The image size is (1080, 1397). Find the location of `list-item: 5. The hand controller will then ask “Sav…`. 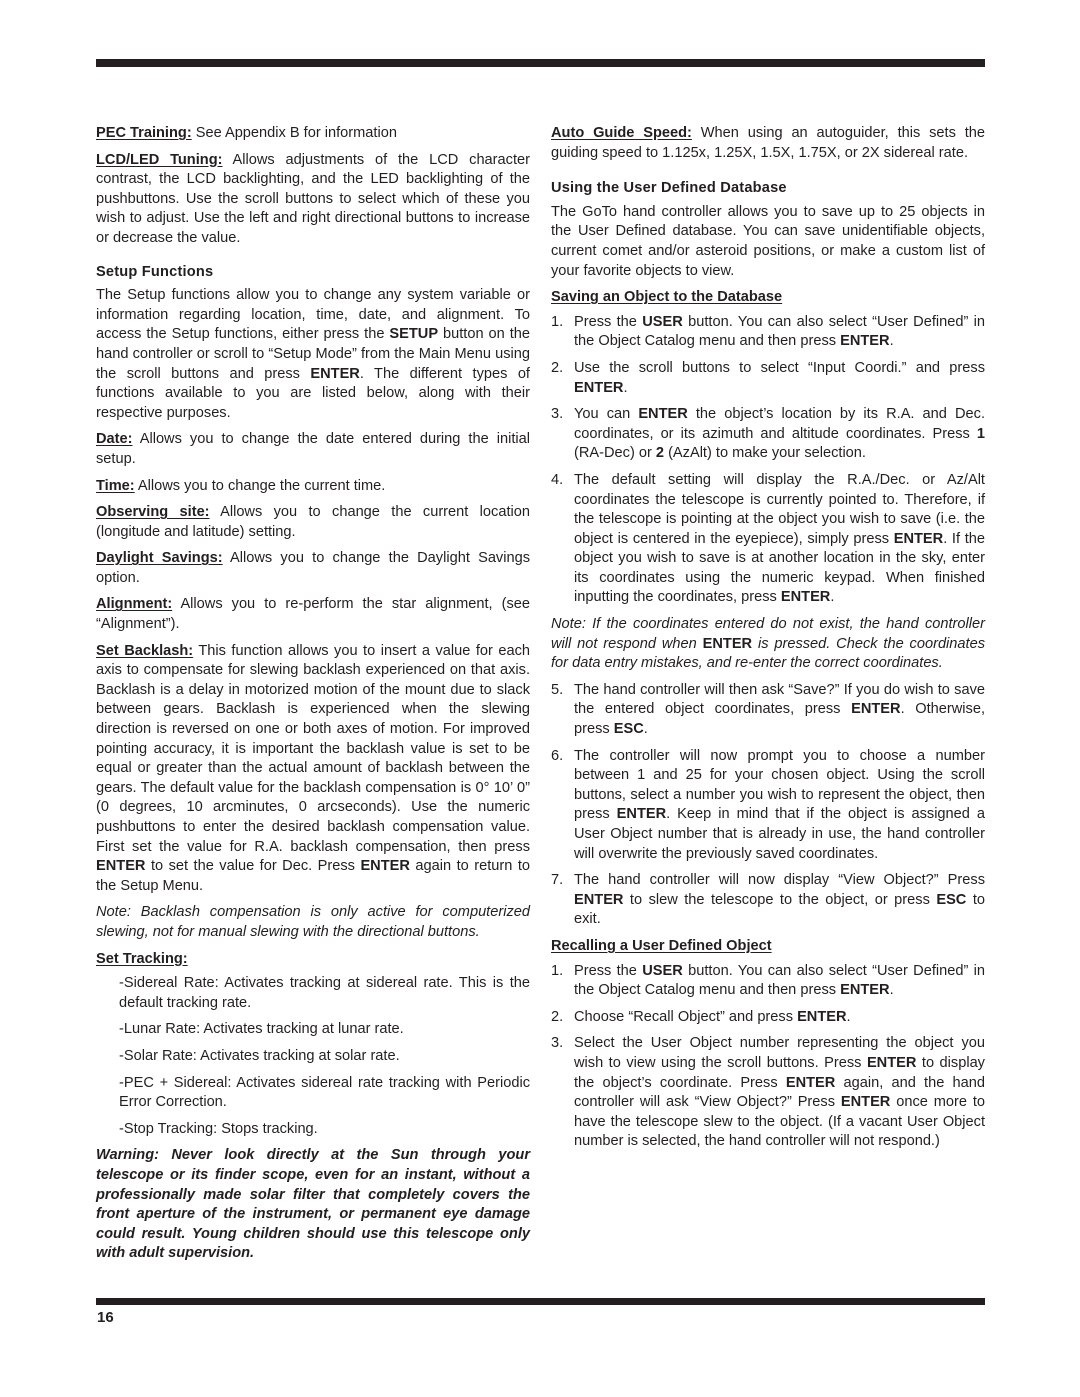

list-item: 5. The hand controller will then ask “Sav… is located at coordinates (768, 709).